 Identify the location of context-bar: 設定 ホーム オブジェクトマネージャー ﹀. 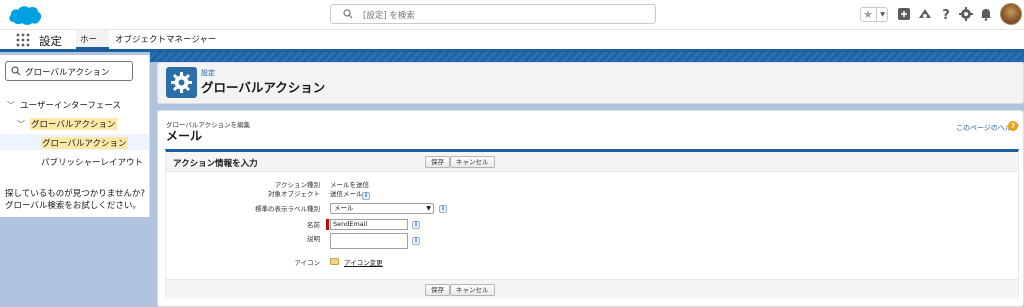
(512, 47).